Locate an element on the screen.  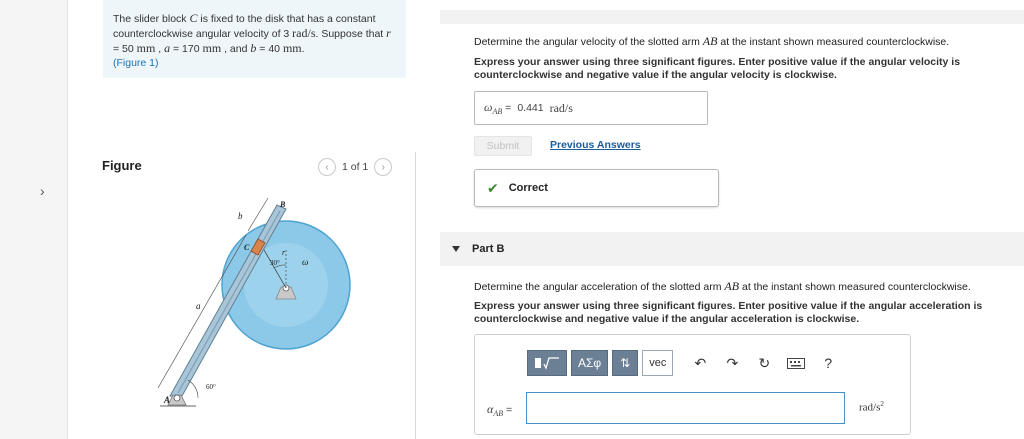
pin-a is located at coordinates (177, 398).